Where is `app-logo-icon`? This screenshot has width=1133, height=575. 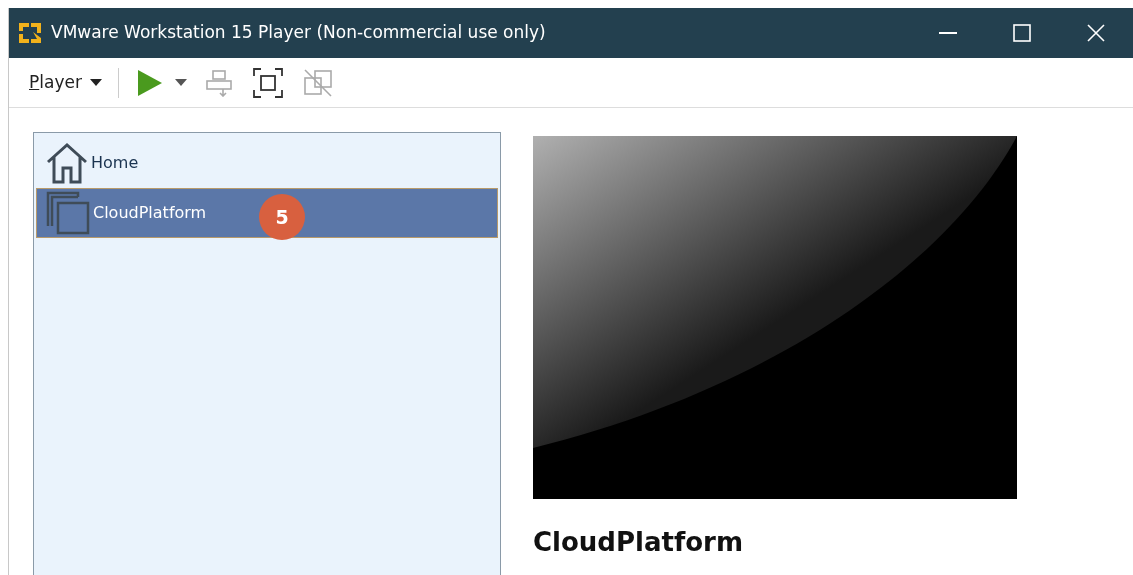
app-logo-icon is located at coordinates (30, 33).